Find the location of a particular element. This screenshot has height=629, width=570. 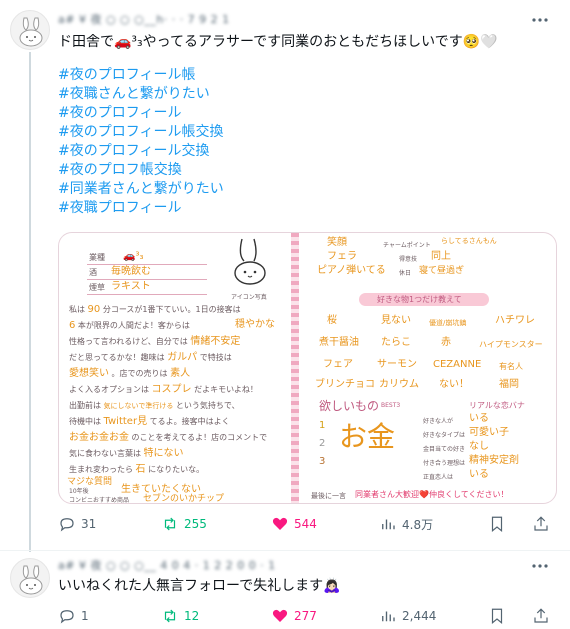

love-value: 精神安定剤 is located at coordinates (494, 460).